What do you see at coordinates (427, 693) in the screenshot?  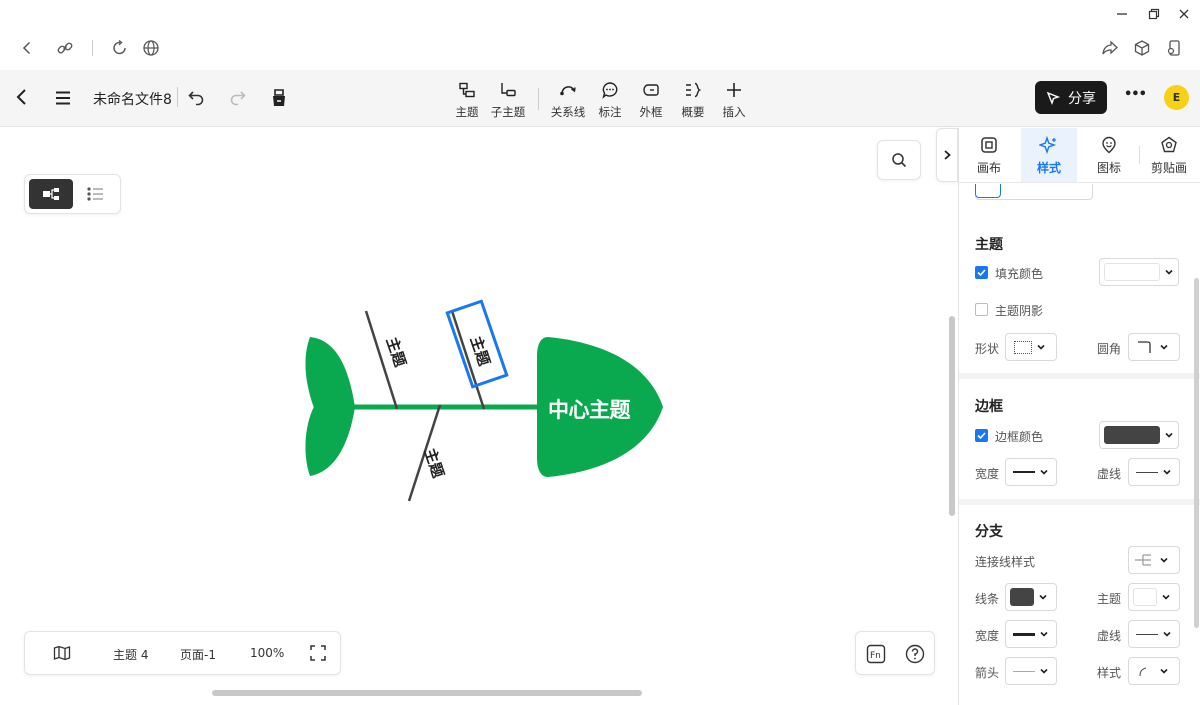 I see `horizontal-scrollbar` at bounding box center [427, 693].